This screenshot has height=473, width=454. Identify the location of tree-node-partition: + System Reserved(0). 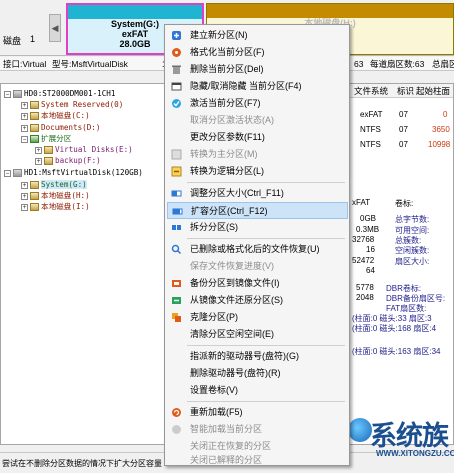
(72, 104).